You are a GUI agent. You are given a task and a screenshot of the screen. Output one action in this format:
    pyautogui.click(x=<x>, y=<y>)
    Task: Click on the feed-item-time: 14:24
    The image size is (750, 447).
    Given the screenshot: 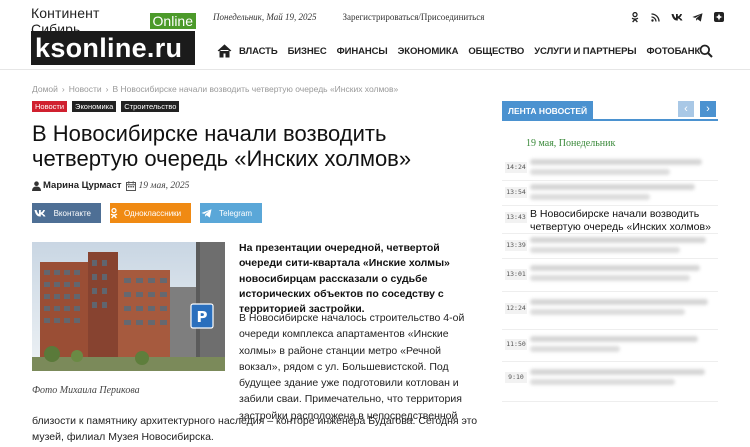 What is the action you would take?
    pyautogui.click(x=516, y=167)
    